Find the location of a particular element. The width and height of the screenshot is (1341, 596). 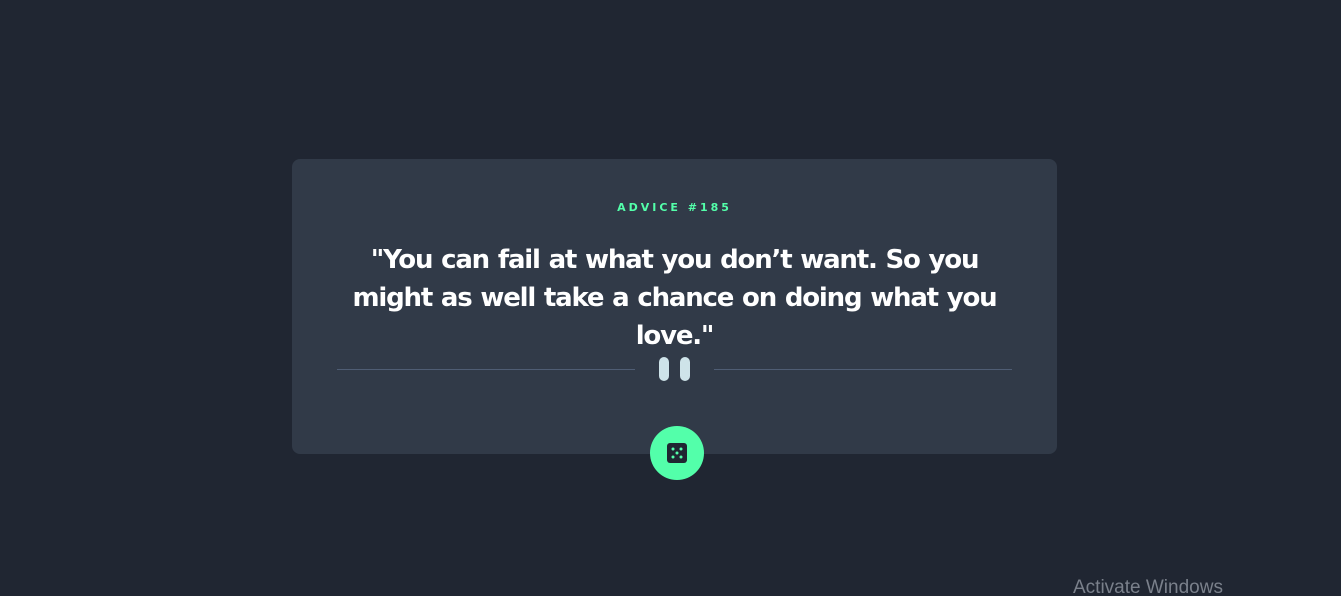

divider-line-left is located at coordinates (486, 369).